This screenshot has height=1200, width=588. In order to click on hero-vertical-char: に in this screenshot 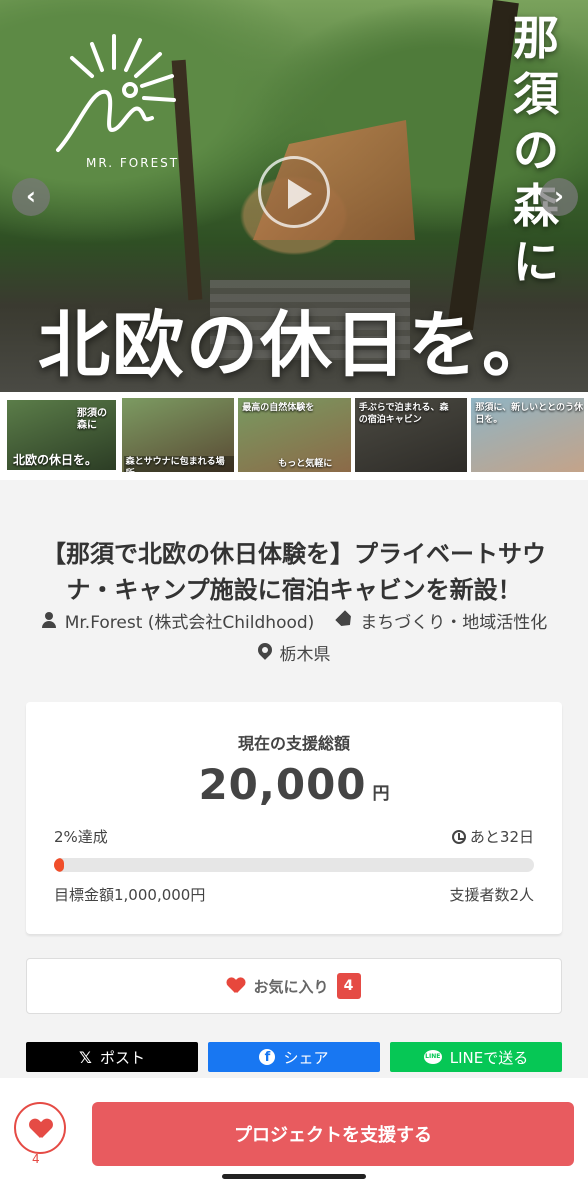, I will do `click(536, 262)`.